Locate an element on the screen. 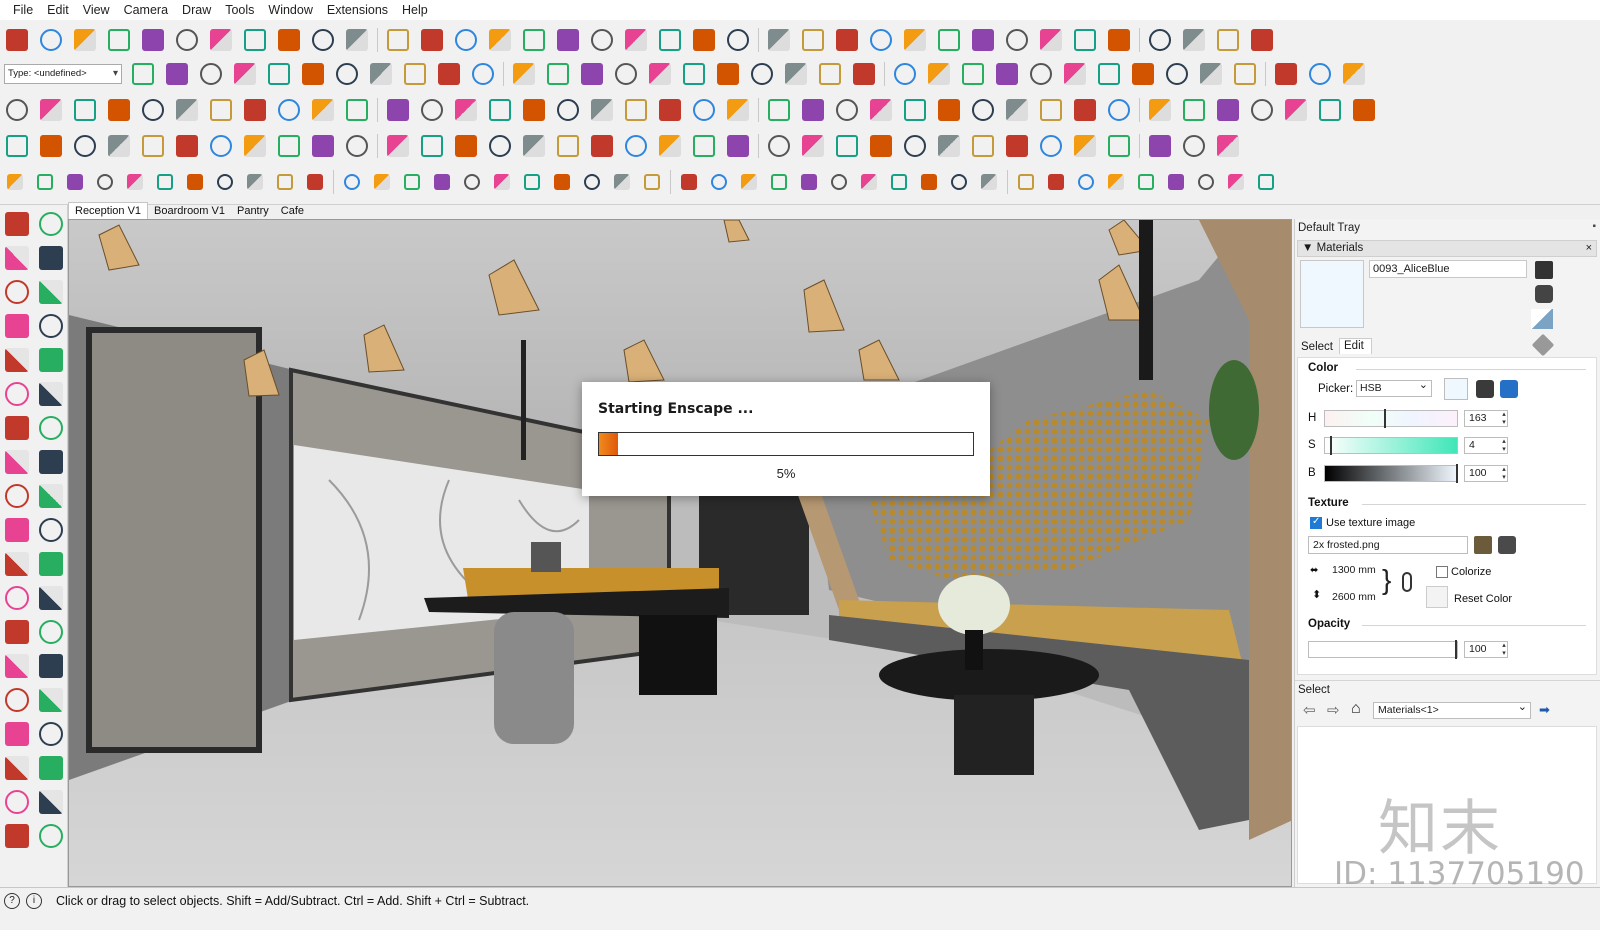 This screenshot has width=1600, height=930. menu-tools: Tools is located at coordinates (239, 10).